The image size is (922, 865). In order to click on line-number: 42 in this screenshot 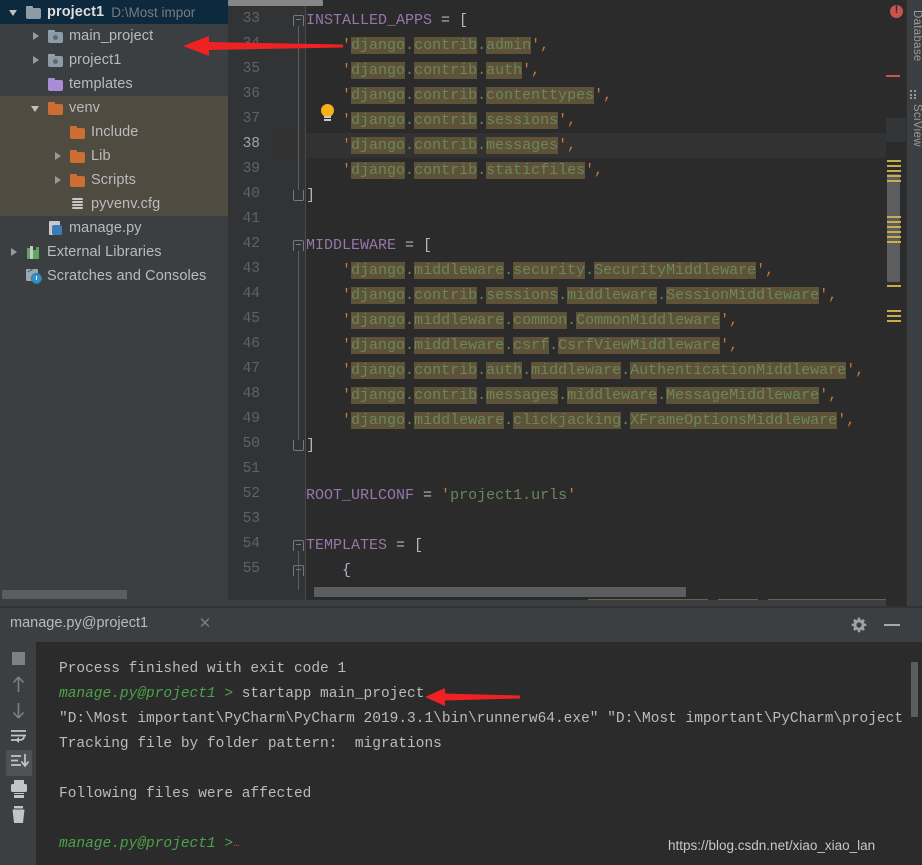, I will do `click(251, 244)`.